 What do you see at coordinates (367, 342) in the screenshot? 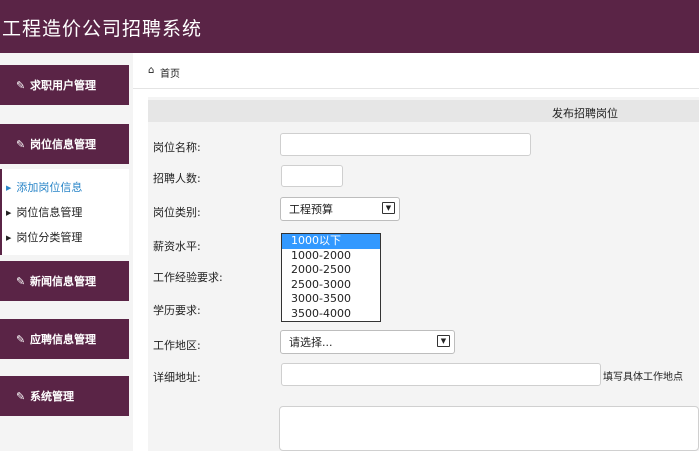
I see `region-select: 请选择... ▼` at bounding box center [367, 342].